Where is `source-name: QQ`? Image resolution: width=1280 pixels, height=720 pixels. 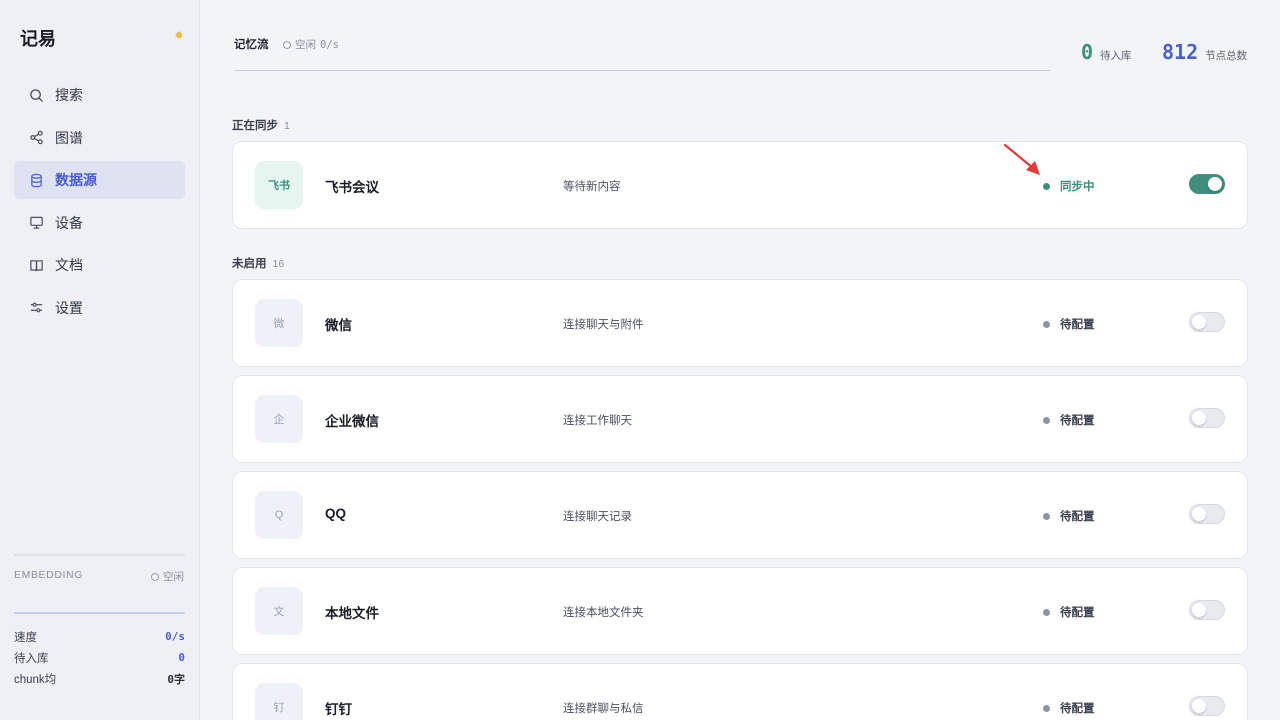
source-name: QQ is located at coordinates (336, 513).